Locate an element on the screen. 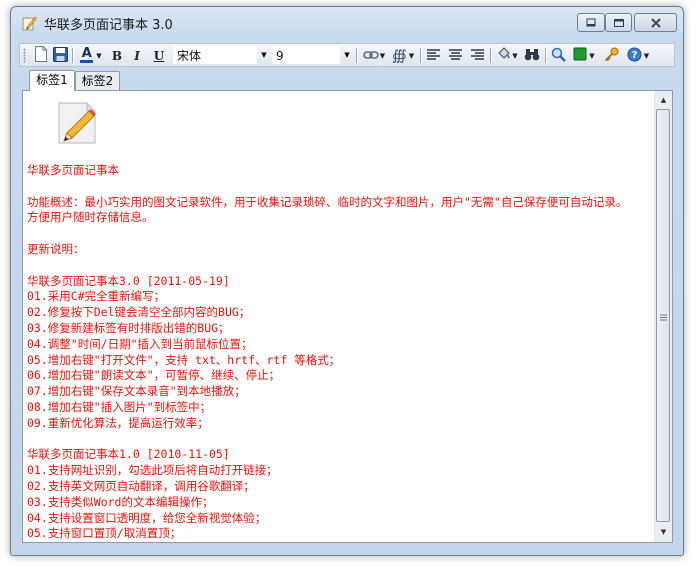 The width and height of the screenshot is (700, 573). text-line: 华联多页面记事本3.0 [2011-05-19] is located at coordinates (128, 280).